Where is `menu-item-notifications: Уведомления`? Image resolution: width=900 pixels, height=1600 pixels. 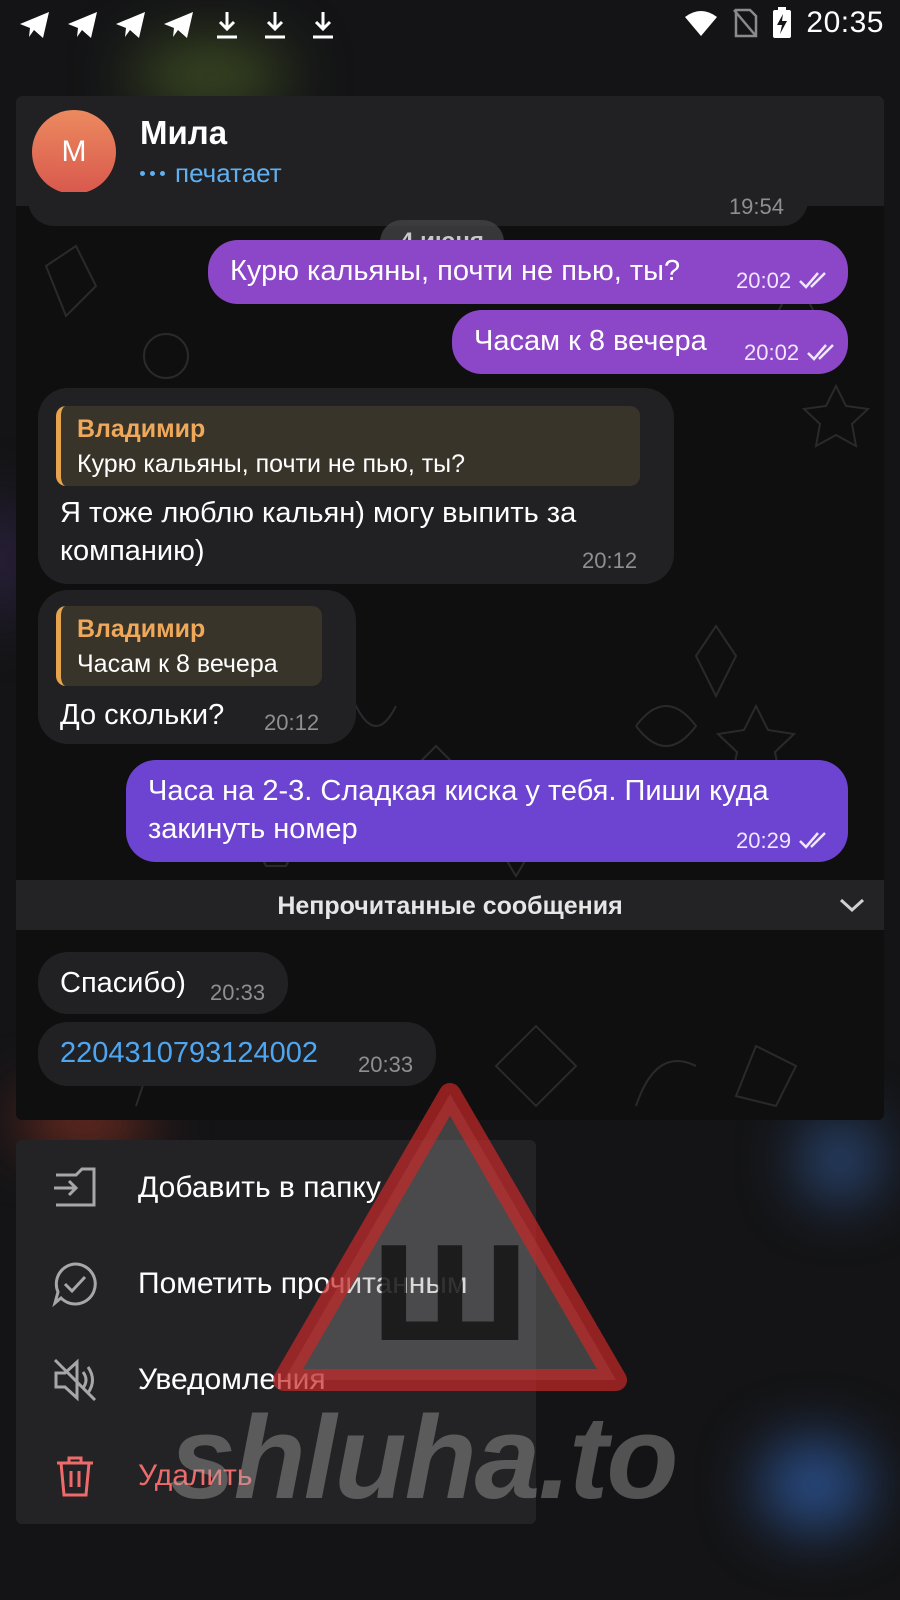 menu-item-notifications: Уведомления is located at coordinates (276, 1380).